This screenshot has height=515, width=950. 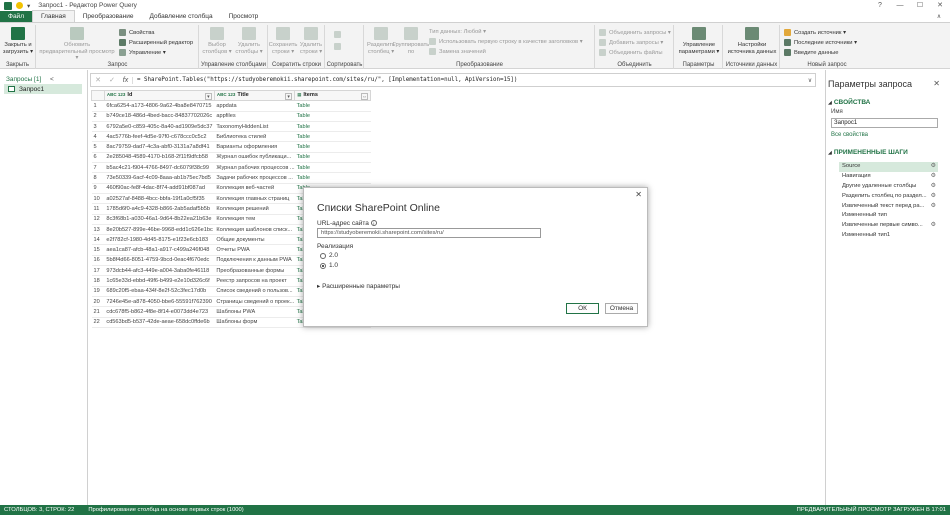 What do you see at coordinates (254, 137) in the screenshot?
I see `cell-title: Библиотека стилей` at bounding box center [254, 137].